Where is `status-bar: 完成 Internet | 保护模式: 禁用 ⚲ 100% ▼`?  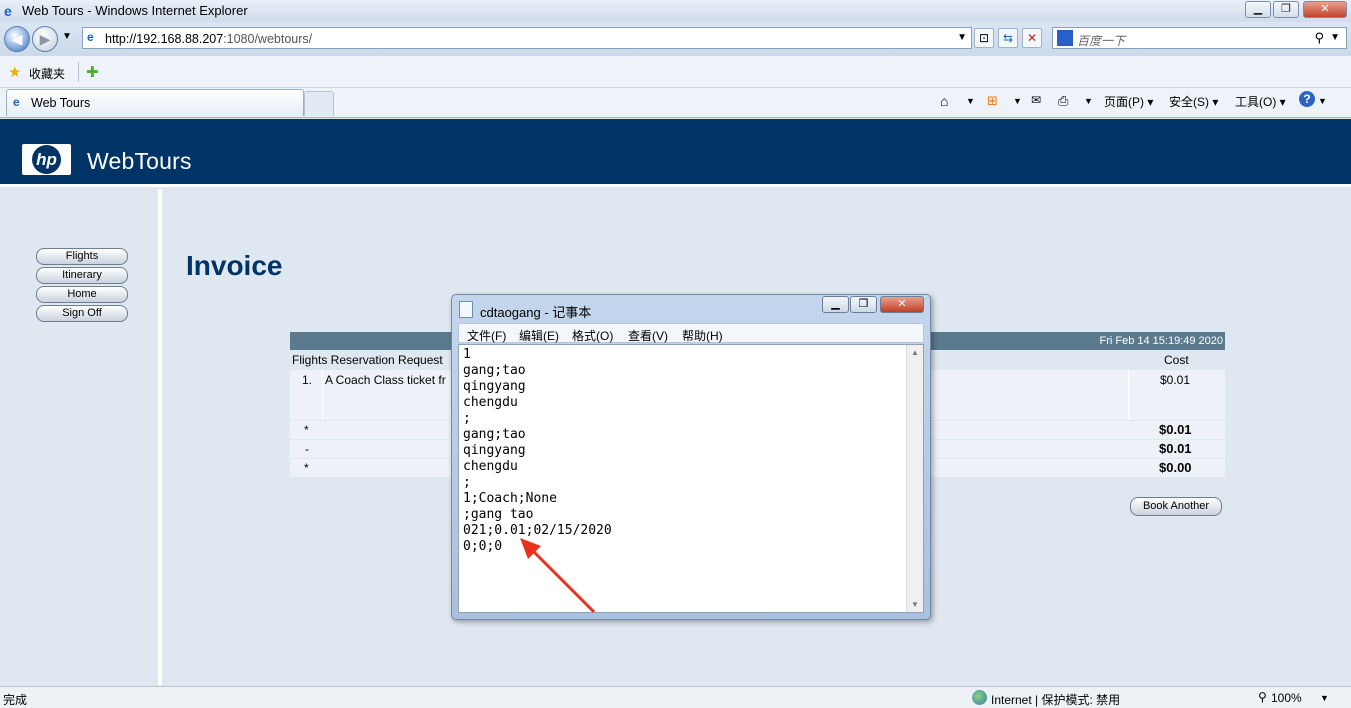
status-bar: 完成 Internet | 保护模式: 禁用 ⚲ 100% ▼ is located at coordinates (675, 697).